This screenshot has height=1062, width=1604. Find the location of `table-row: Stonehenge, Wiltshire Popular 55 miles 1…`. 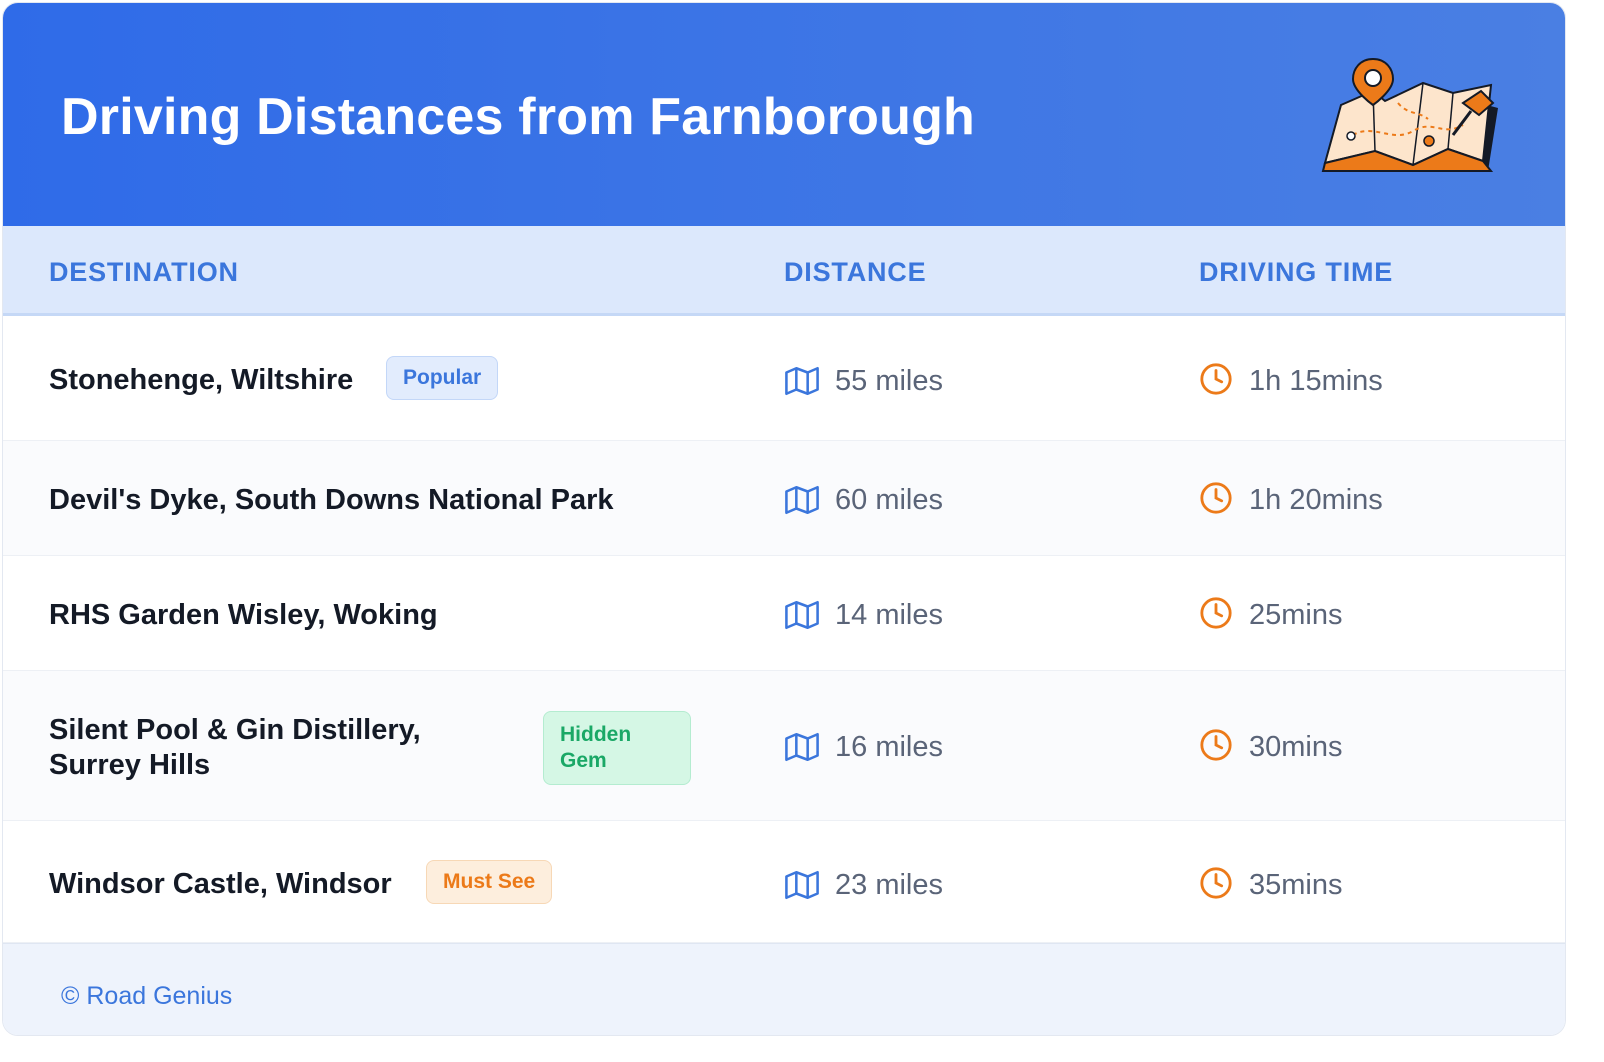

table-row: Stonehenge, Wiltshire Popular 55 miles 1… is located at coordinates (784, 380).